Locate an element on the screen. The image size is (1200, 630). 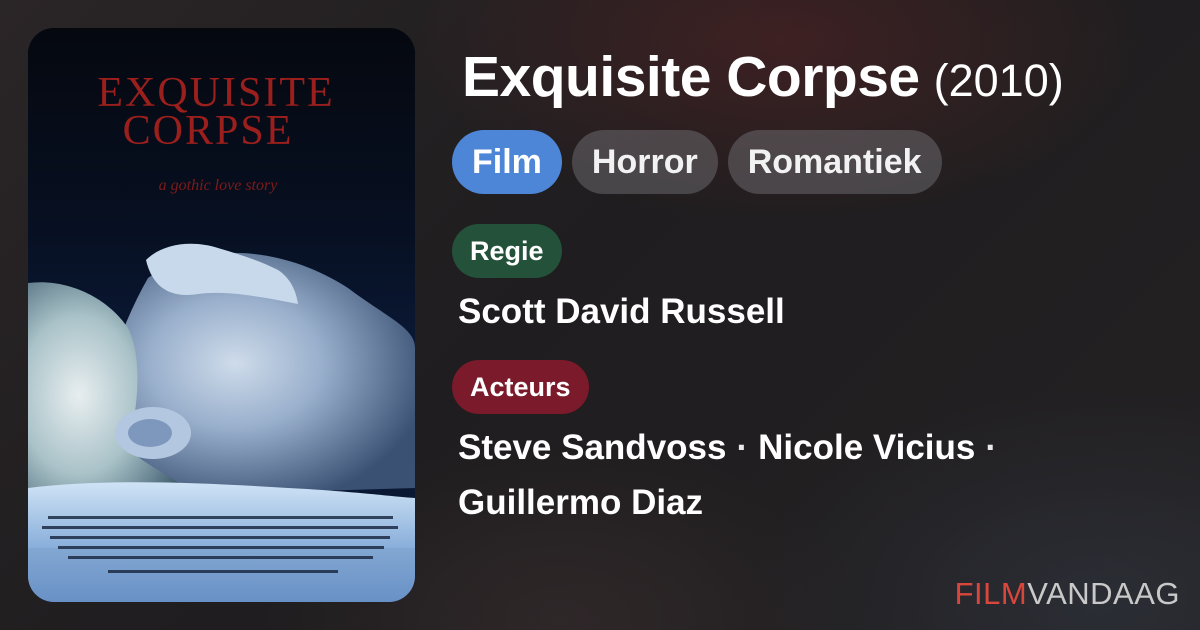
poster-title-line2: CORPSE is located at coordinates (208, 131).